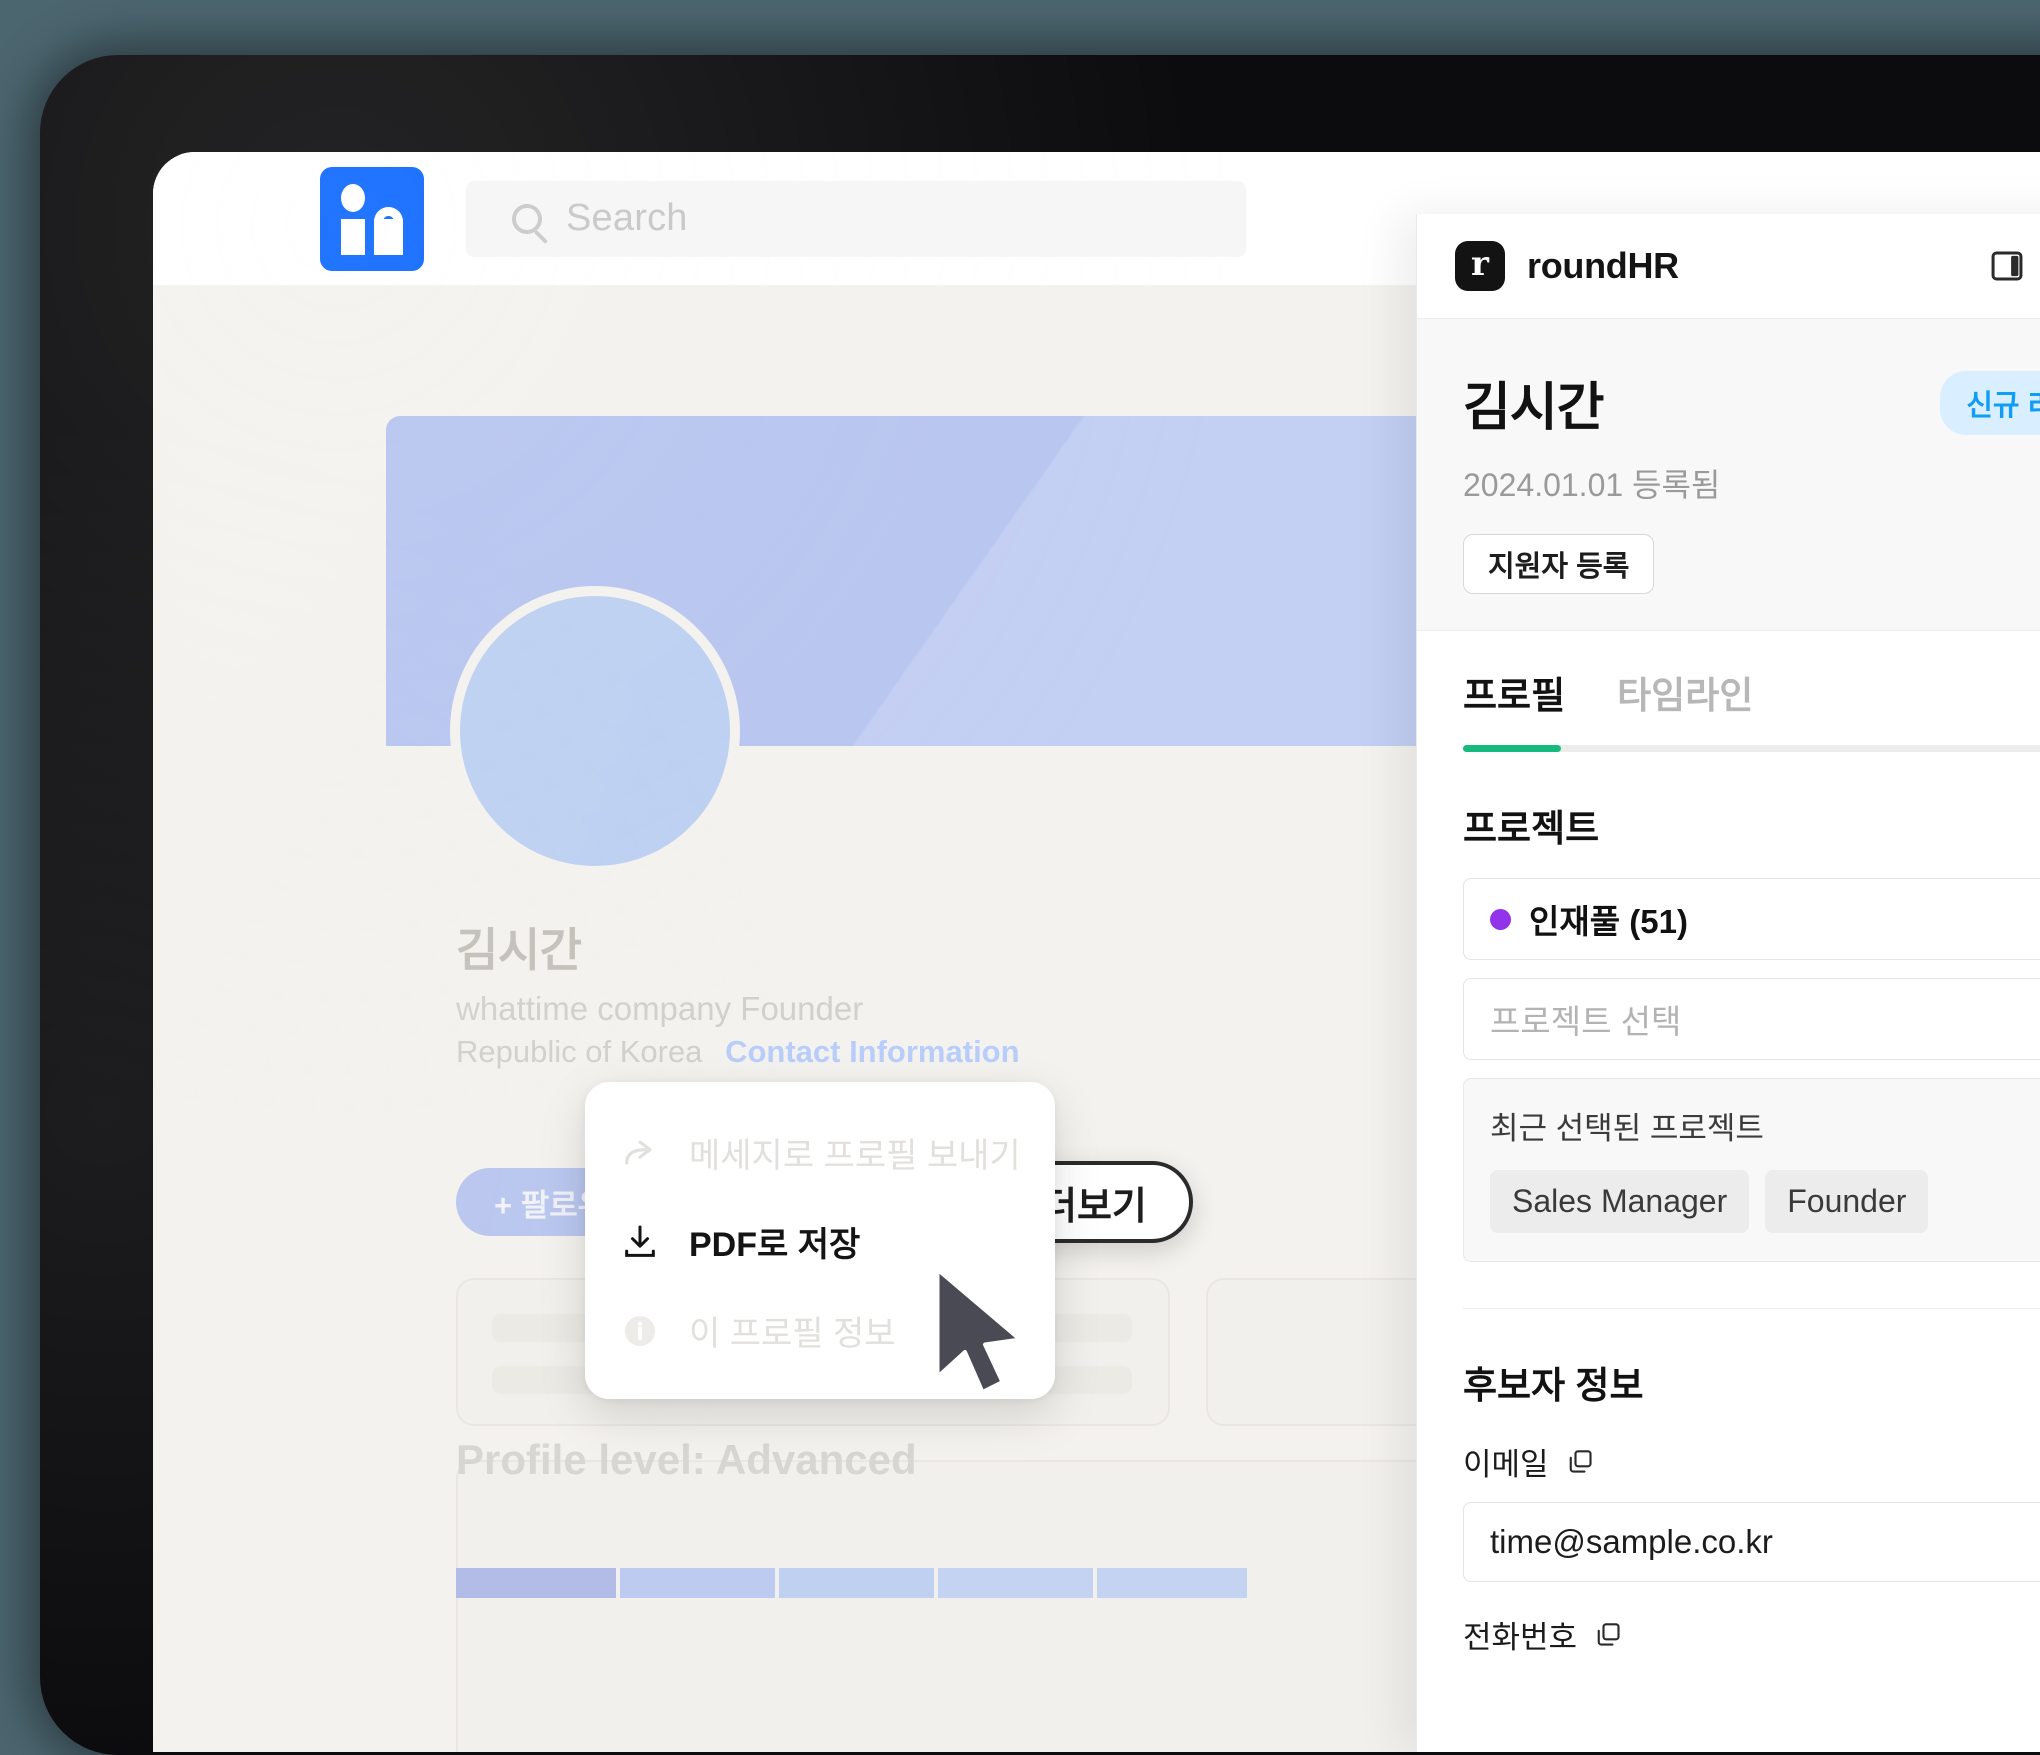  What do you see at coordinates (1480, 266) in the screenshot?
I see `roundhr-logo-icon: r` at bounding box center [1480, 266].